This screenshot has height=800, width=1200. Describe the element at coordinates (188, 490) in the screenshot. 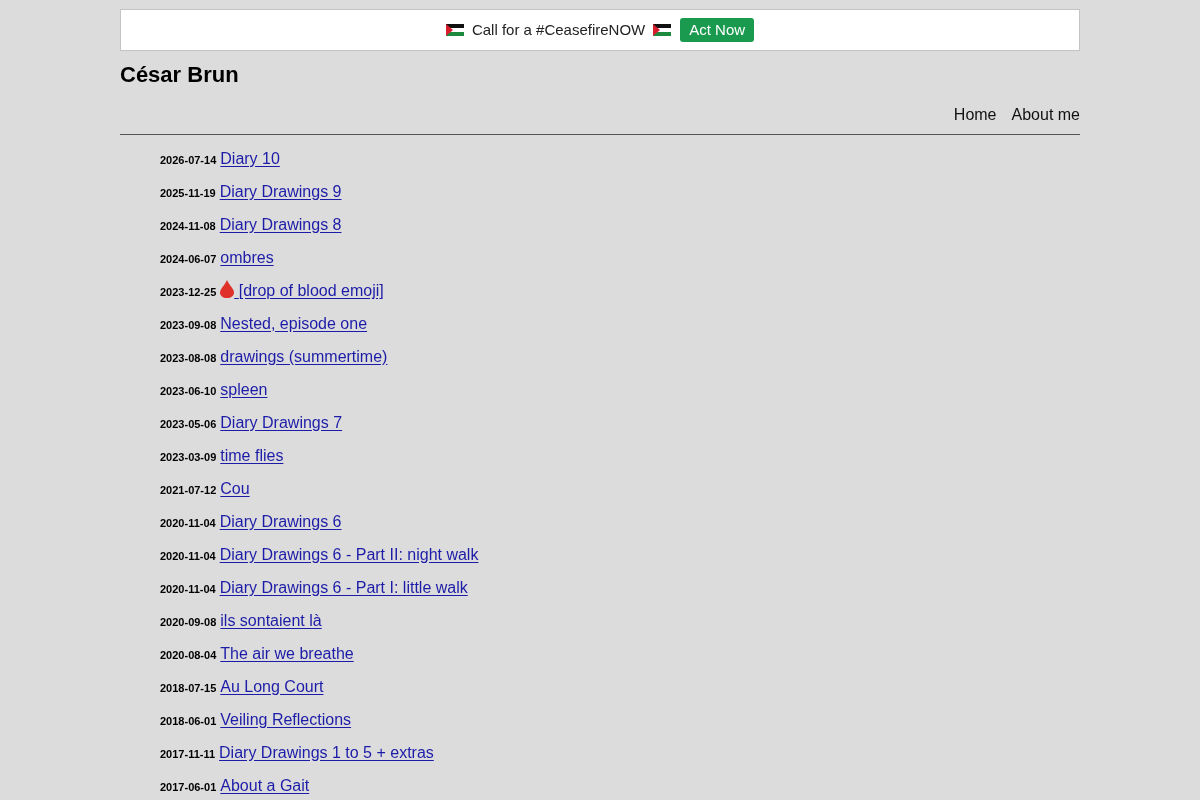

I see `post-date: 2021-07-12` at that location.